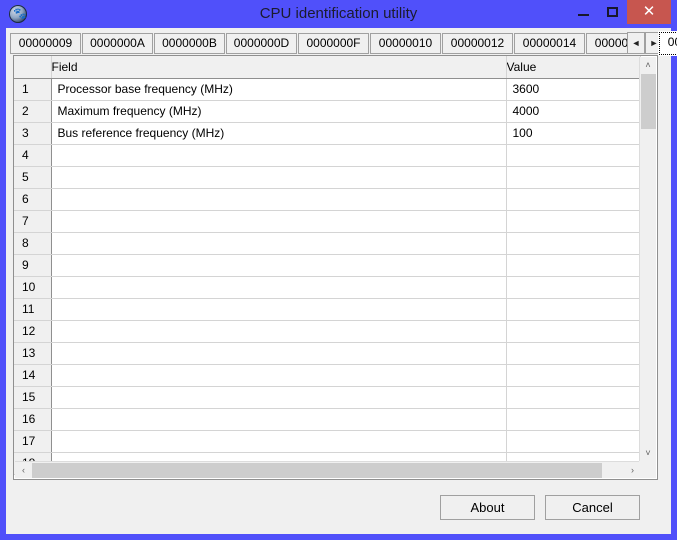 The image size is (677, 540). I want to click on table-row: 5, so click(327, 177).